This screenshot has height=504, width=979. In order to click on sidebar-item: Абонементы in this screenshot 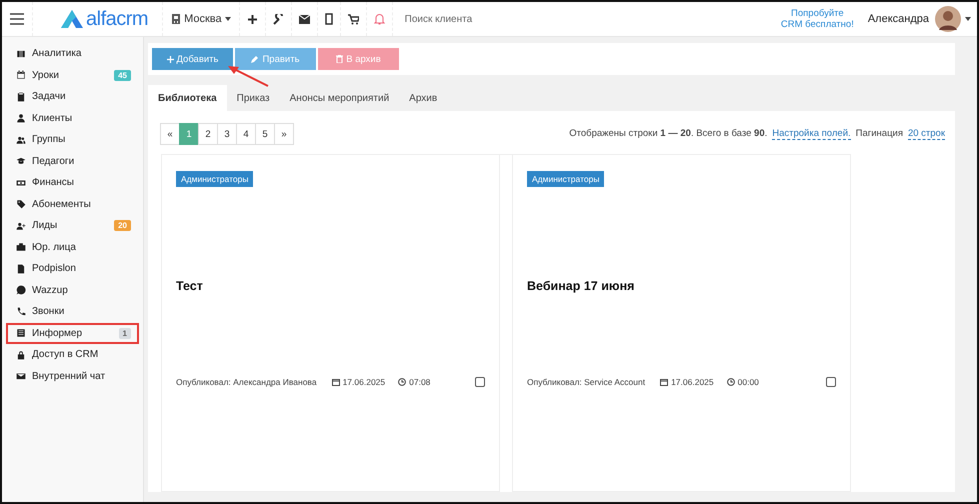, I will do `click(72, 204)`.